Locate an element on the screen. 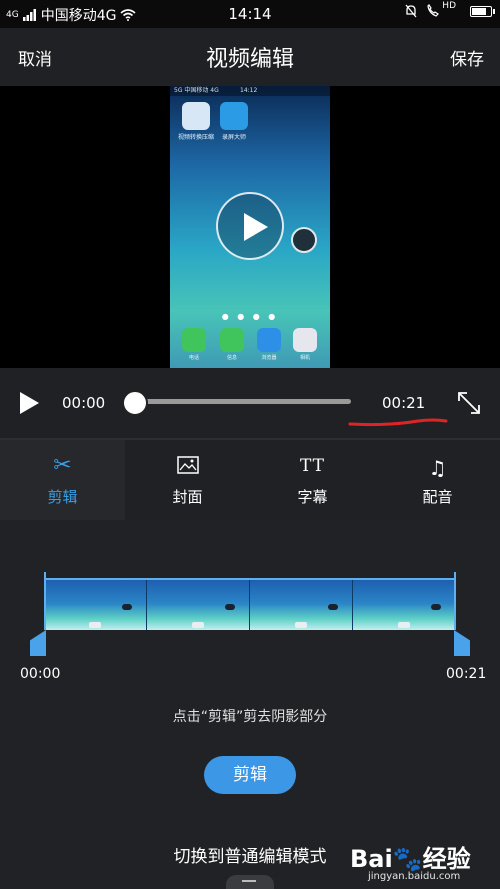  edit-tabs: ✂ 剪辑 封面 TT 字幕 ♫ 配音 is located at coordinates (250, 480).